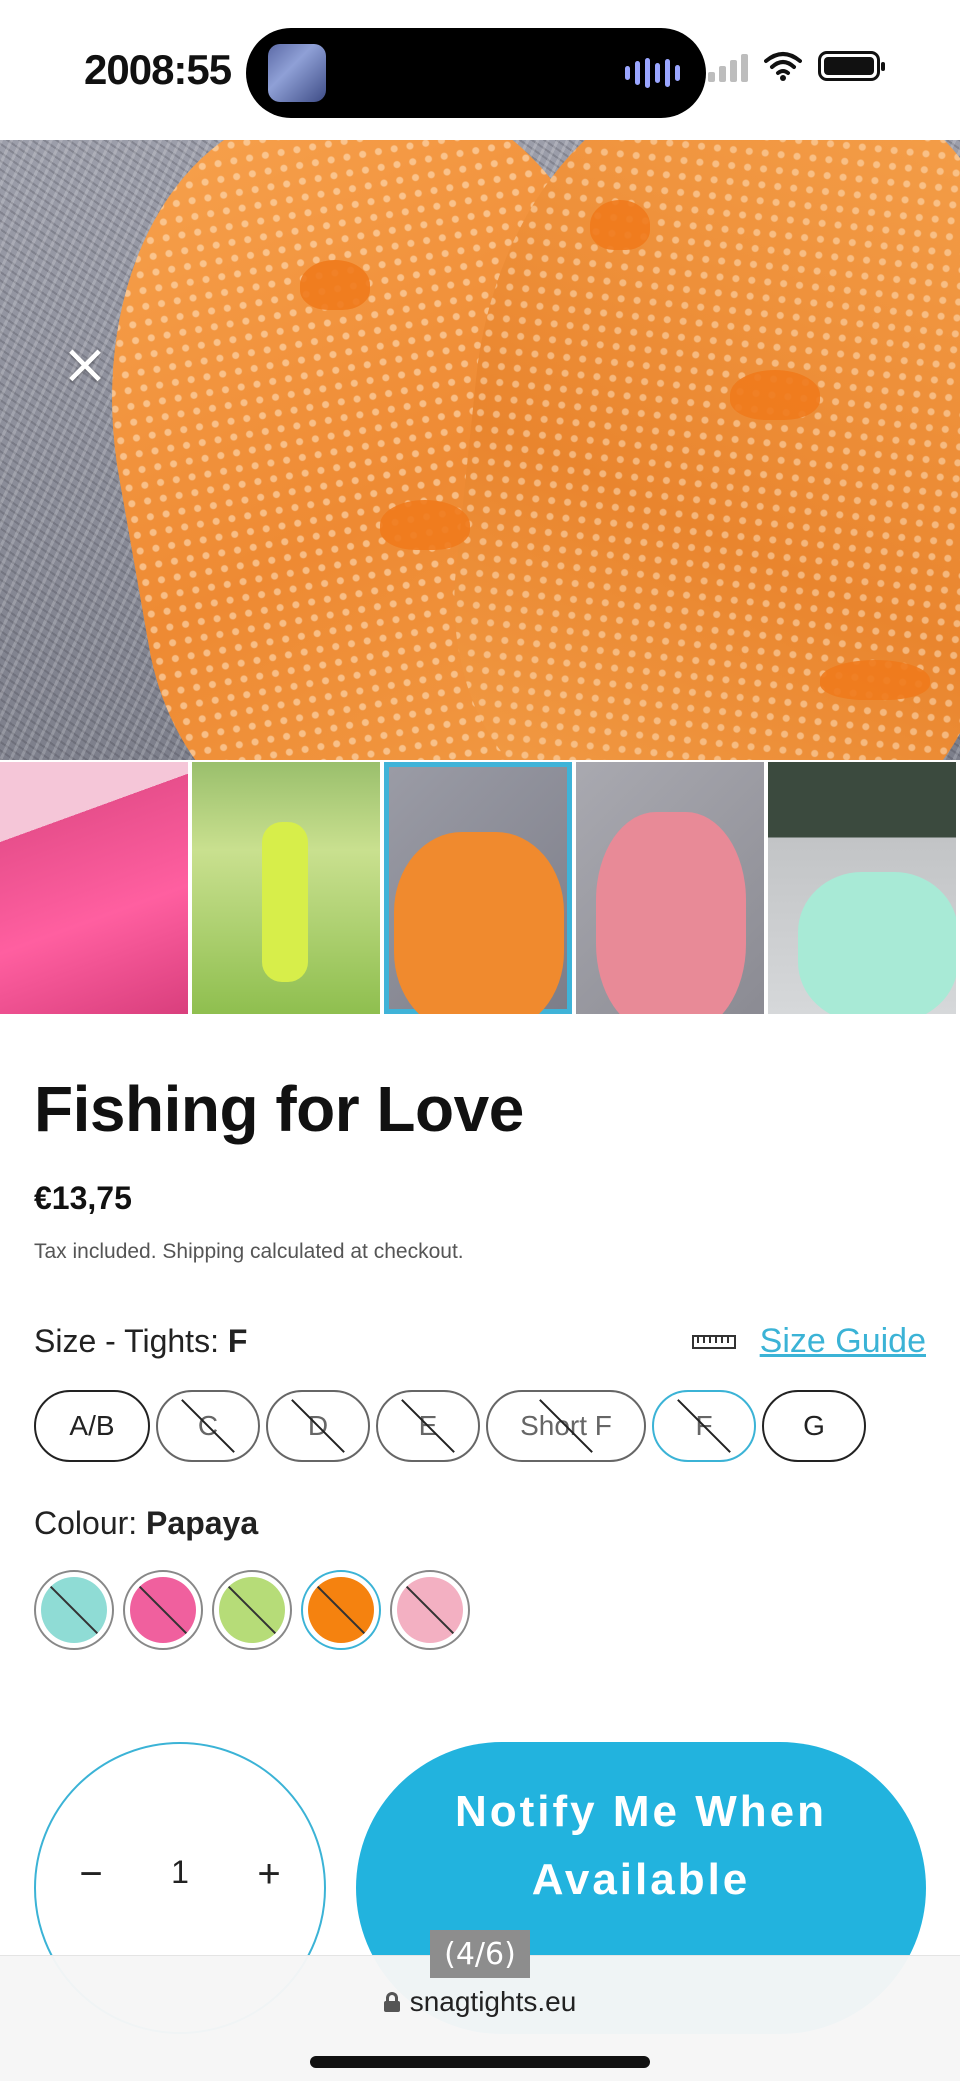  What do you see at coordinates (92, 1426) in the screenshot?
I see `size-option-ab: A/B` at bounding box center [92, 1426].